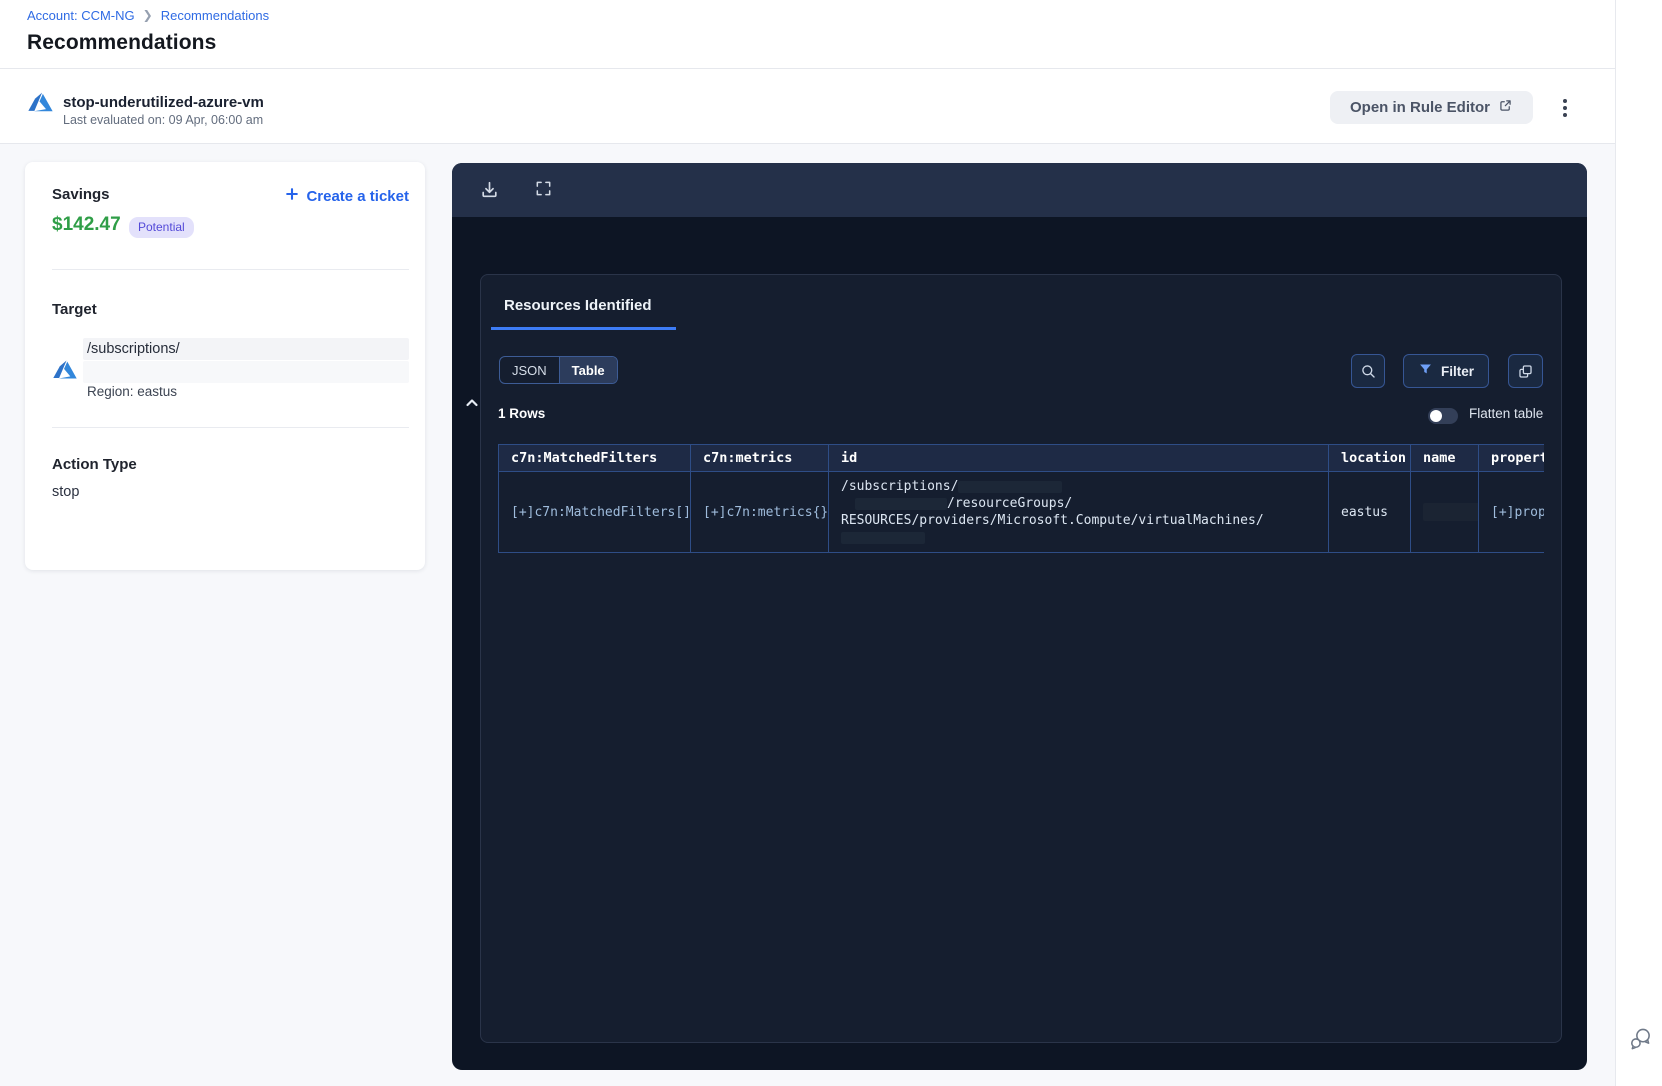 Image resolution: width=1662 pixels, height=1086 pixels. I want to click on savings-amount: $142.47, so click(86, 224).